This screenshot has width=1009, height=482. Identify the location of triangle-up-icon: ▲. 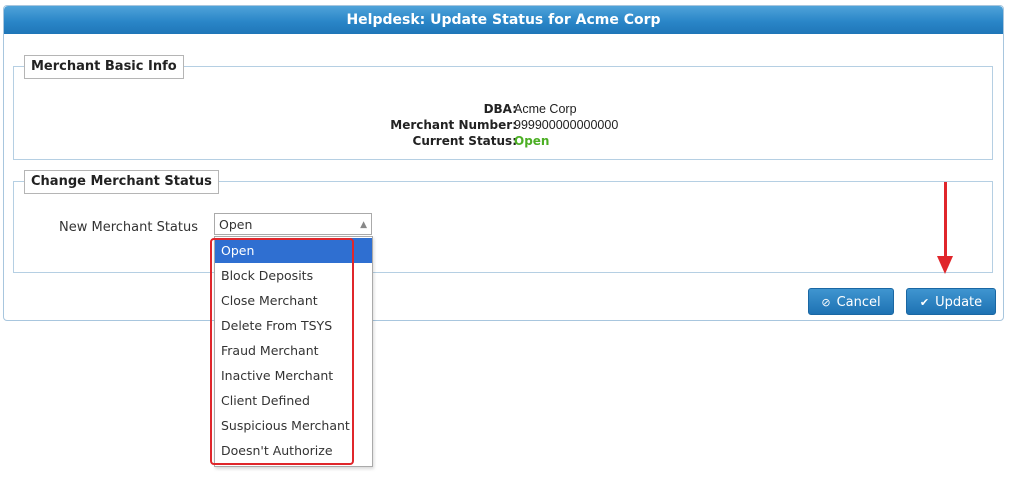
(363, 225).